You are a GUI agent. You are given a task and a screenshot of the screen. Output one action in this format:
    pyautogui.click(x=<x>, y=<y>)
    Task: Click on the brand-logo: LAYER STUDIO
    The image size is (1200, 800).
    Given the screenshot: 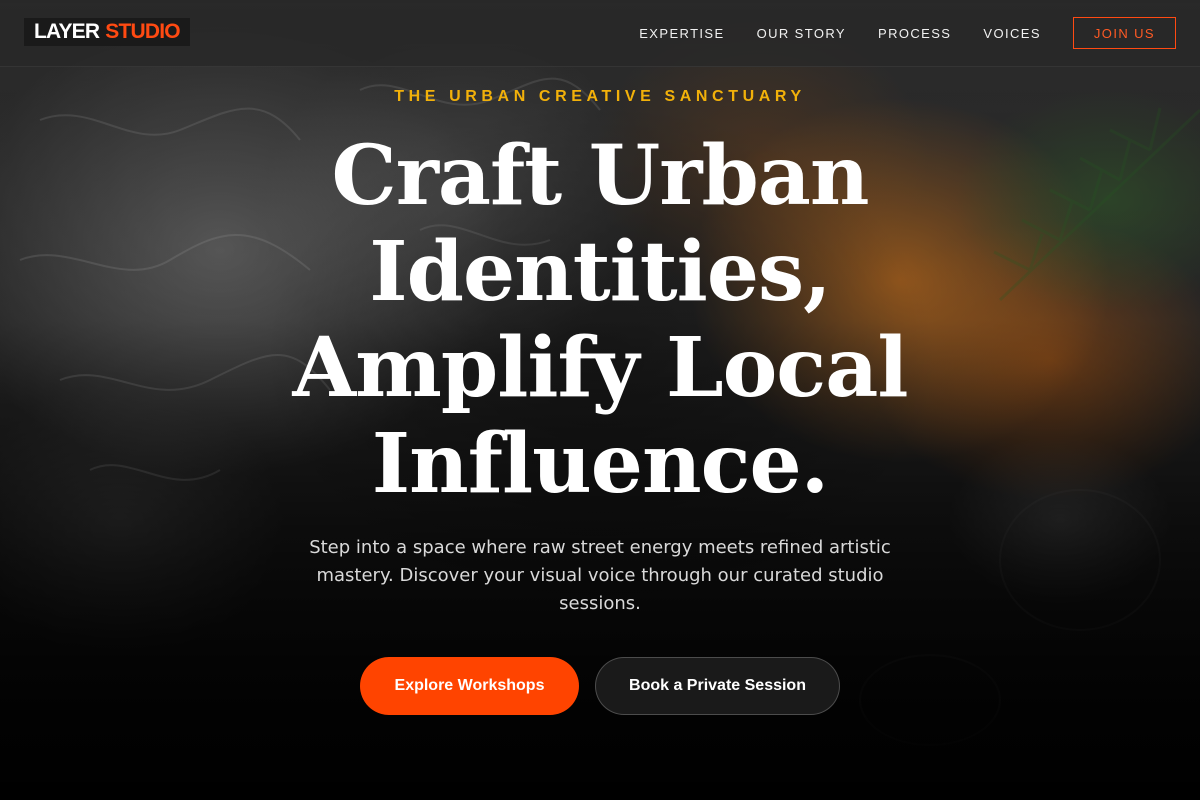 What is the action you would take?
    pyautogui.click(x=107, y=32)
    